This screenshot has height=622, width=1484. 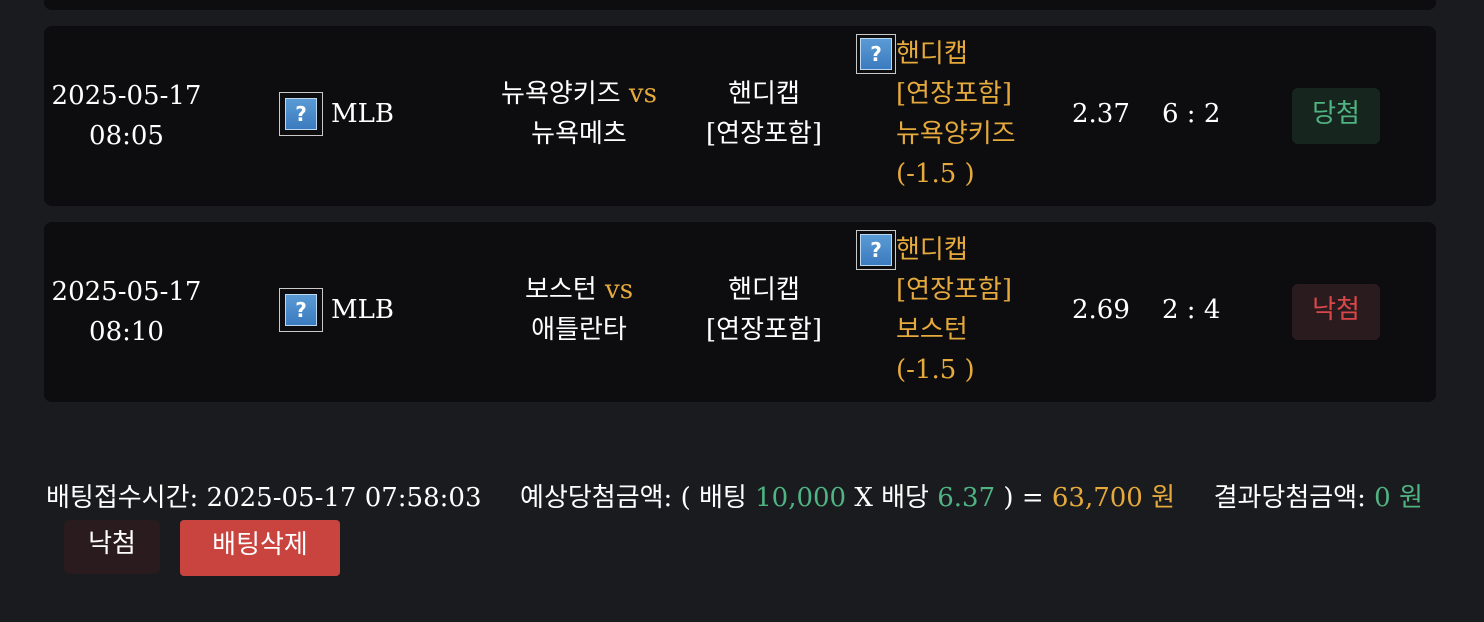 What do you see at coordinates (934, 310) in the screenshot?
I see `bet-pick: ? 핸디캡 [연장포함] 보스턴 (-1.5 )` at bounding box center [934, 310].